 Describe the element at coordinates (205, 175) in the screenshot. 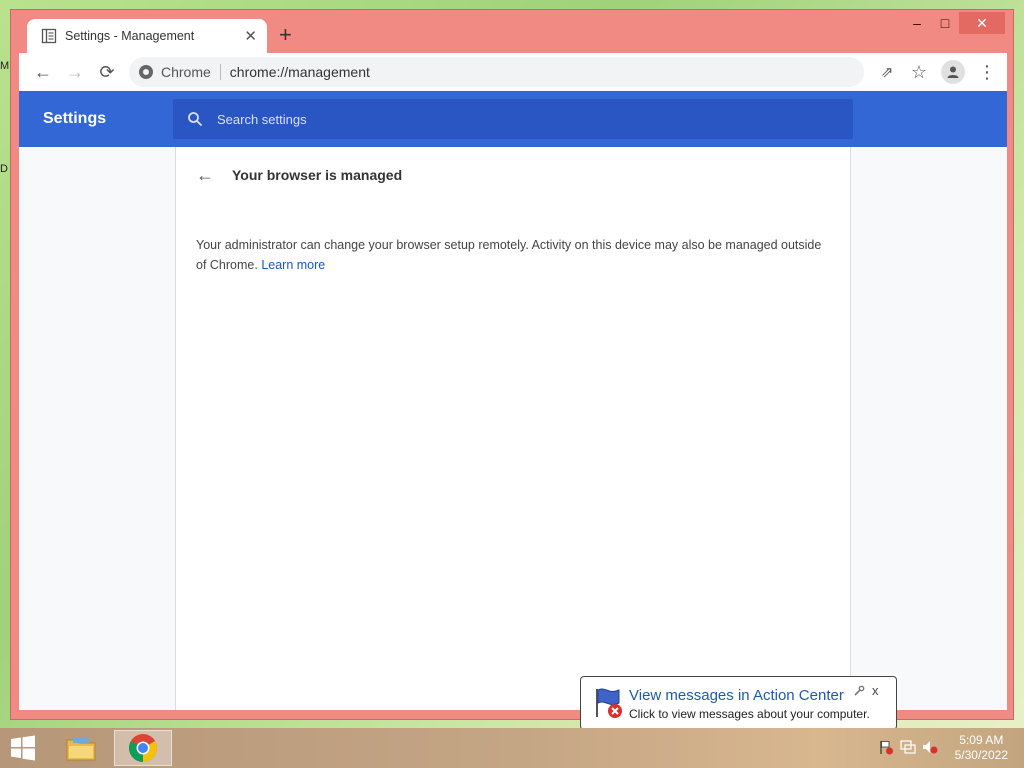

I see `back-arrow-icon: ←` at that location.